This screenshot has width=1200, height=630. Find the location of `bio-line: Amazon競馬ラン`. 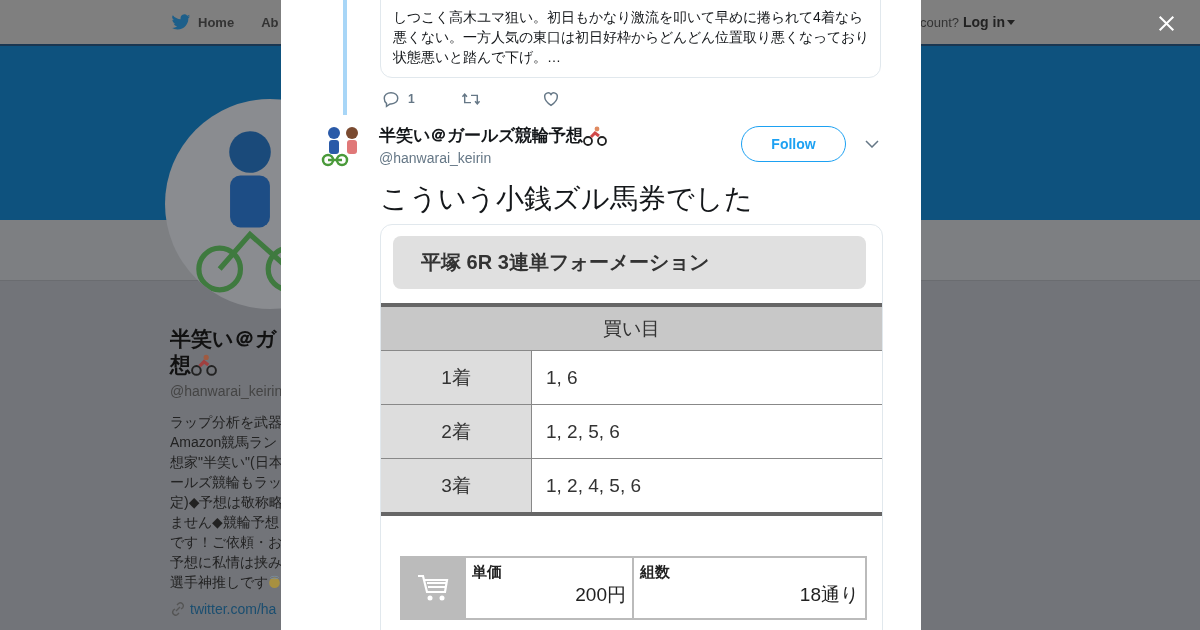

bio-line: Amazon競馬ラン is located at coordinates (224, 442).